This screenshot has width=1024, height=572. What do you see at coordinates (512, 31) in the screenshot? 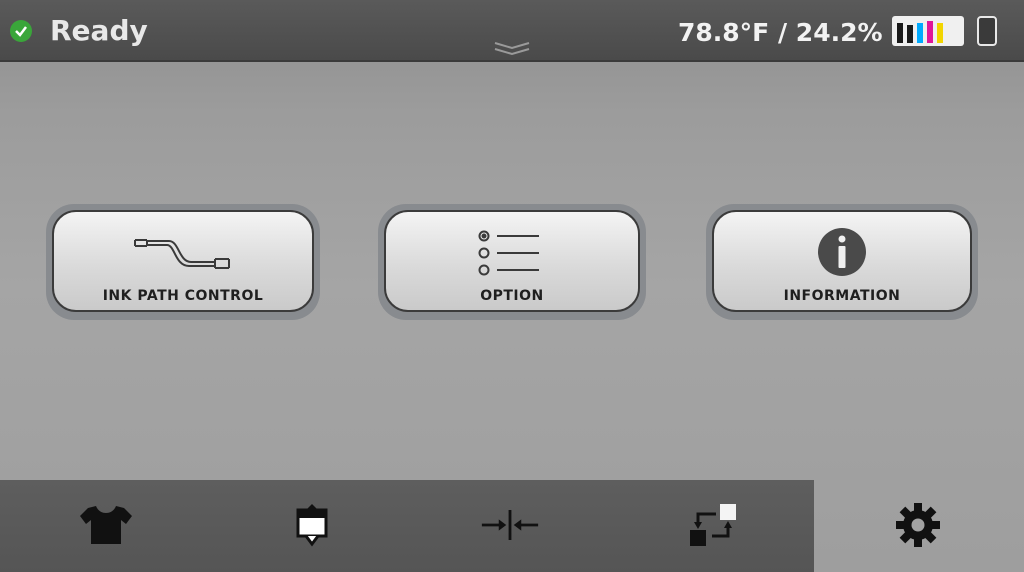
I see `status-bar: Ready 78.8°F / 24.2%` at bounding box center [512, 31].